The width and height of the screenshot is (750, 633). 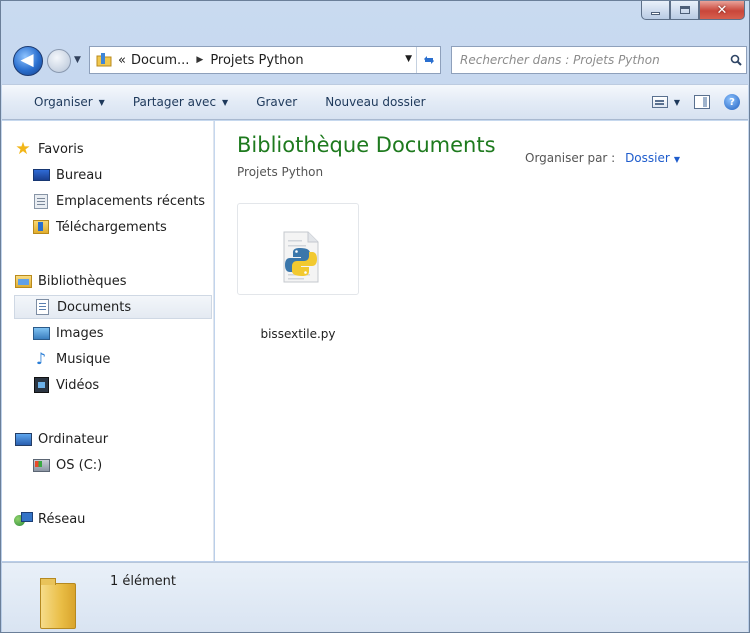 I want to click on library-subtitle: Projets Python, so click(x=280, y=172).